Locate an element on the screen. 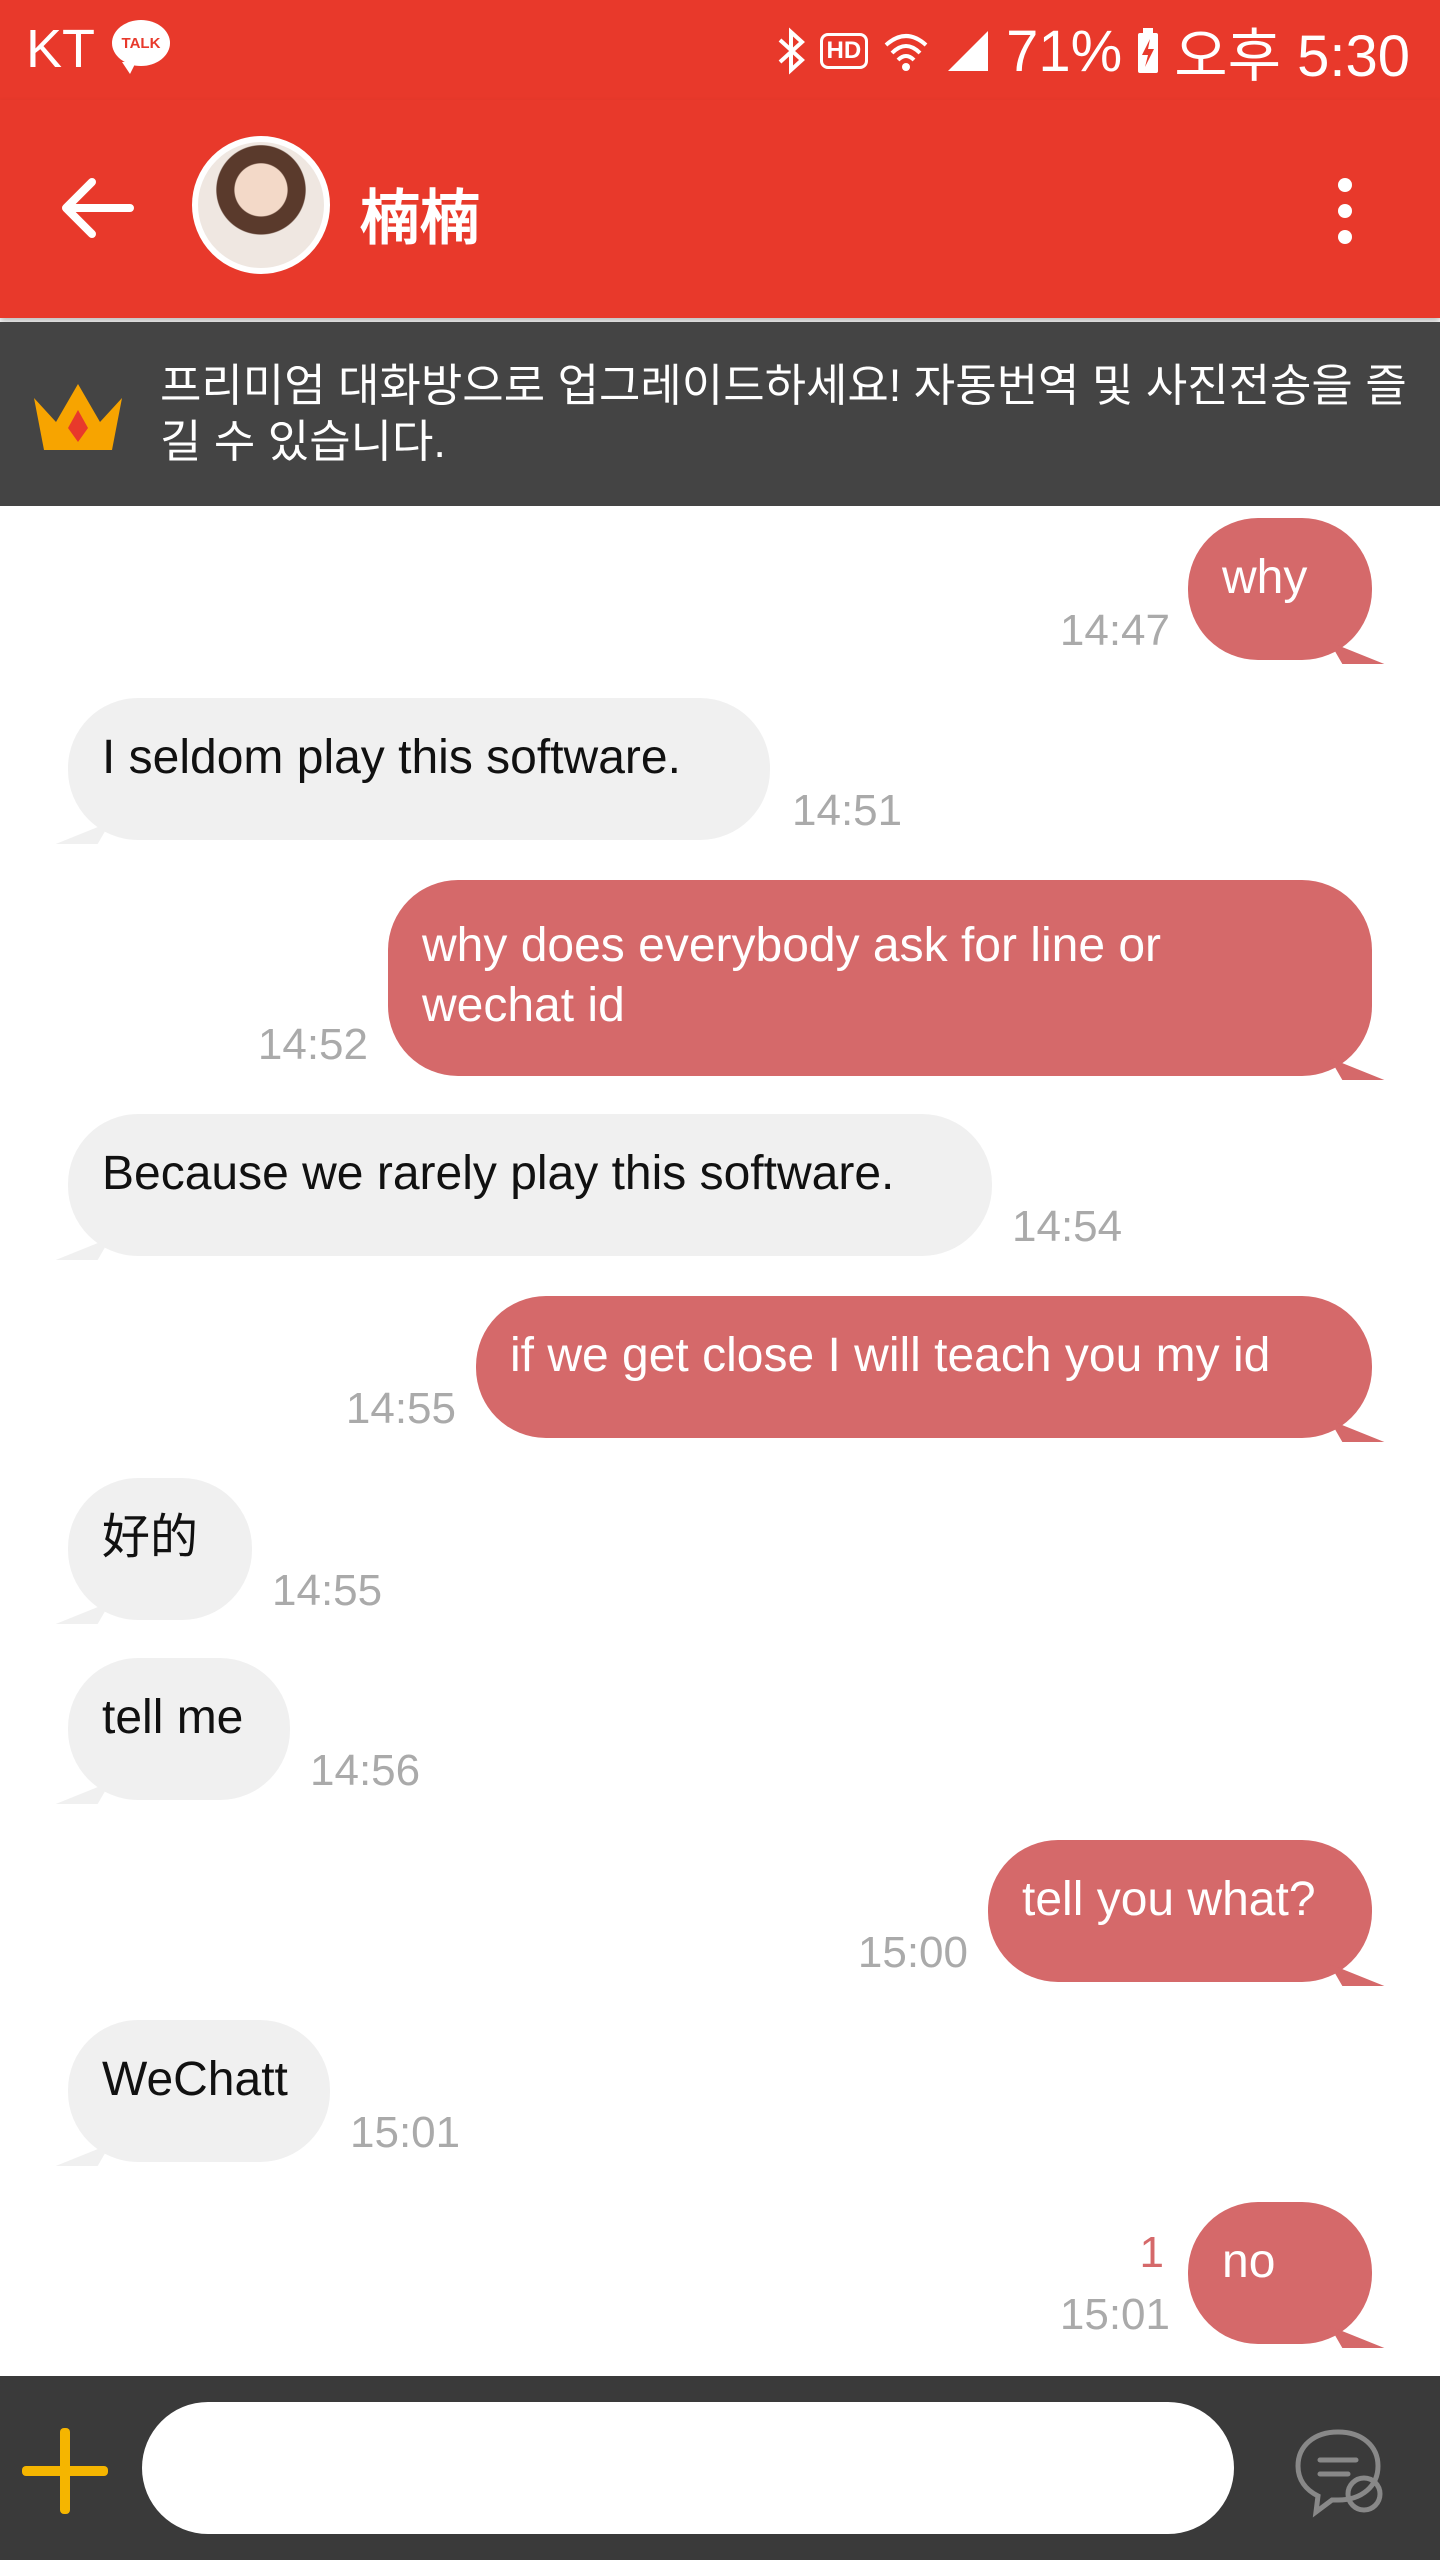 This screenshot has height=2560, width=1440. incoming-bubble: WeChatt is located at coordinates (199, 2091).